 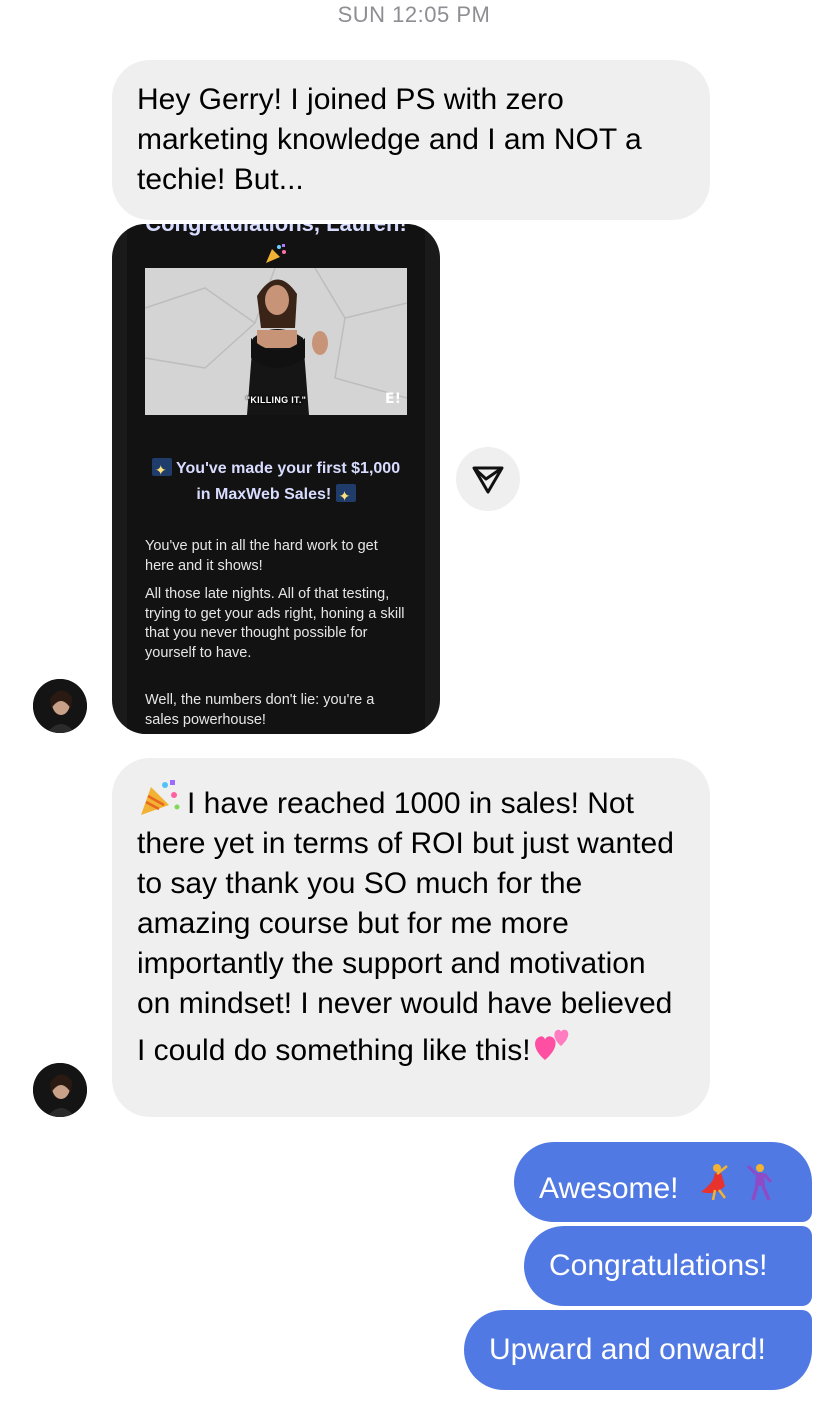 What do you see at coordinates (658, 1265) in the screenshot?
I see `outgoing-message-text: Congratulations!` at bounding box center [658, 1265].